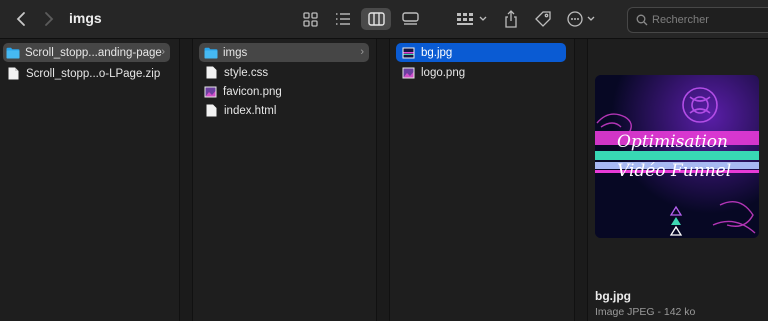 Image resolution: width=768 pixels, height=321 pixels. I want to click on window-title: imgs, so click(85, 18).